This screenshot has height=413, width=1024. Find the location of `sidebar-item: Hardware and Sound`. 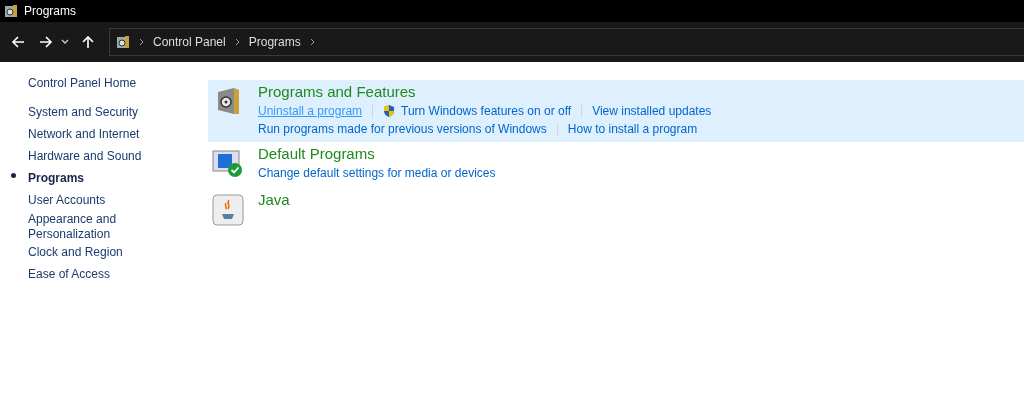

sidebar-item: Hardware and Sound is located at coordinates (93, 156).